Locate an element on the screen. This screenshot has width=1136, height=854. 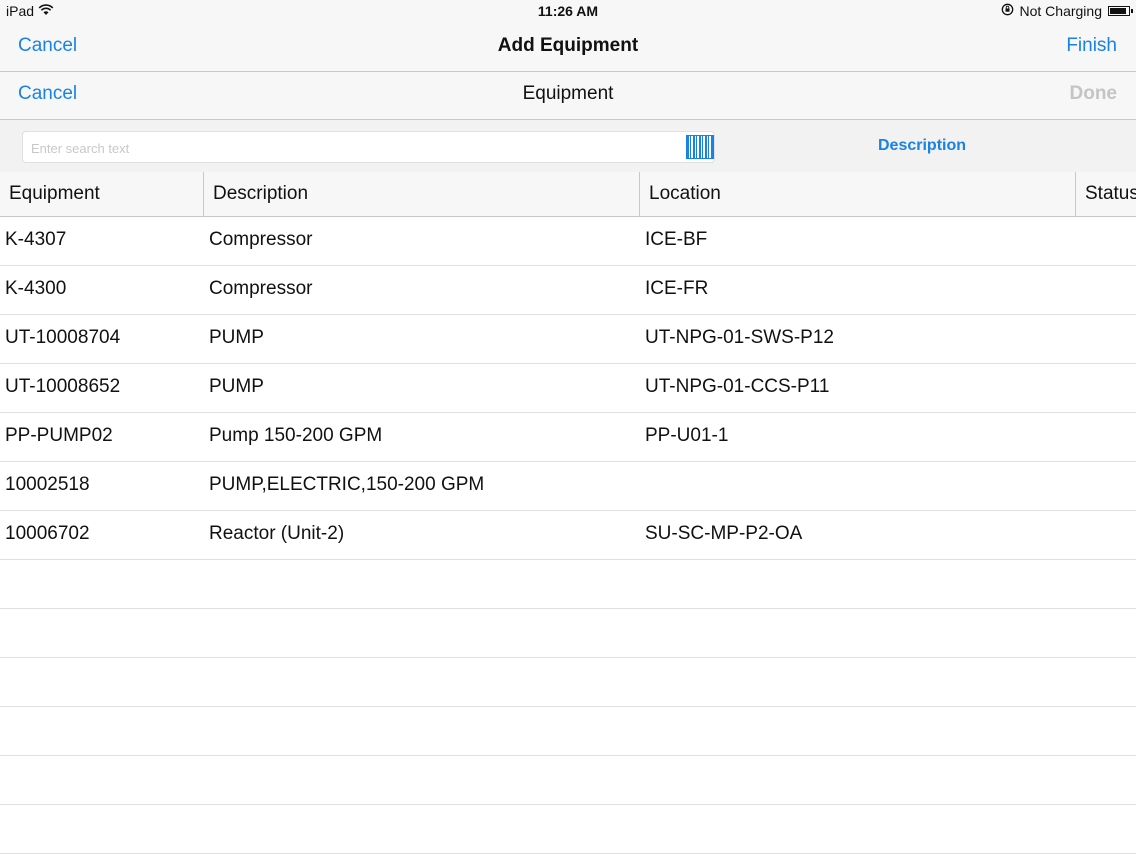
table-header: Equipment Description Location Status is located at coordinates (568, 194).